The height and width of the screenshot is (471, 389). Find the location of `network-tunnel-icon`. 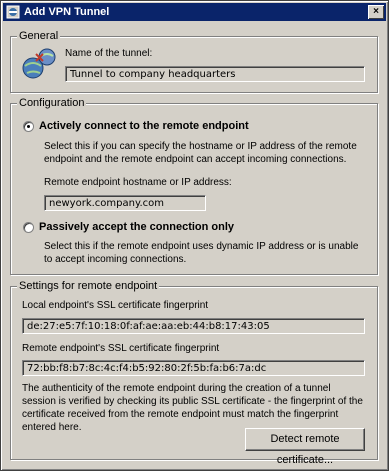

network-tunnel-icon is located at coordinates (13, 12).